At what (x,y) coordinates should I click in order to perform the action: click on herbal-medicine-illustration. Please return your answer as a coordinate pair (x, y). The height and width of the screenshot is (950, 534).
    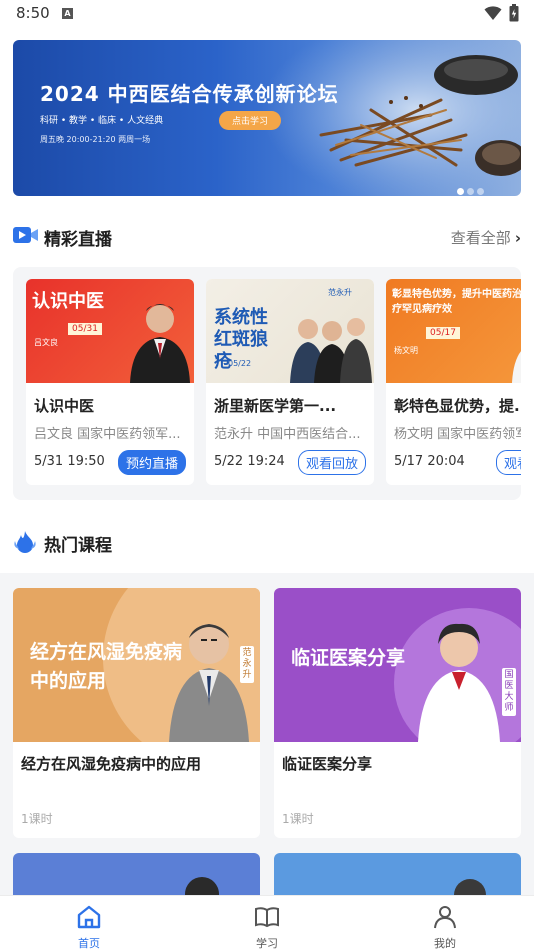
    Looking at the image, I should click on (391, 118).